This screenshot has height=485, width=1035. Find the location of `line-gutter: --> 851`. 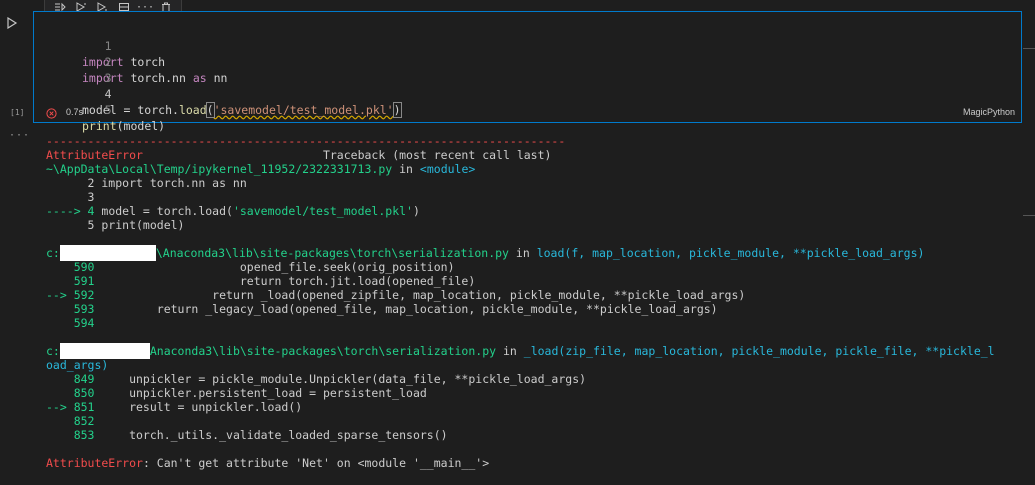

line-gutter: --> 851 is located at coordinates (70, 407).